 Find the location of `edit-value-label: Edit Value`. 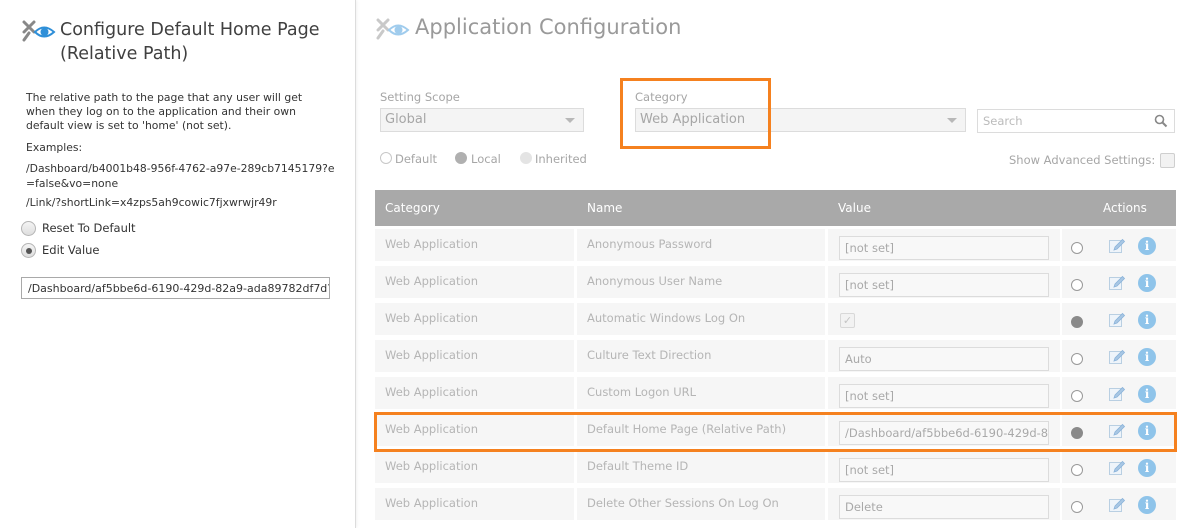

edit-value-label: Edit Value is located at coordinates (71, 250).